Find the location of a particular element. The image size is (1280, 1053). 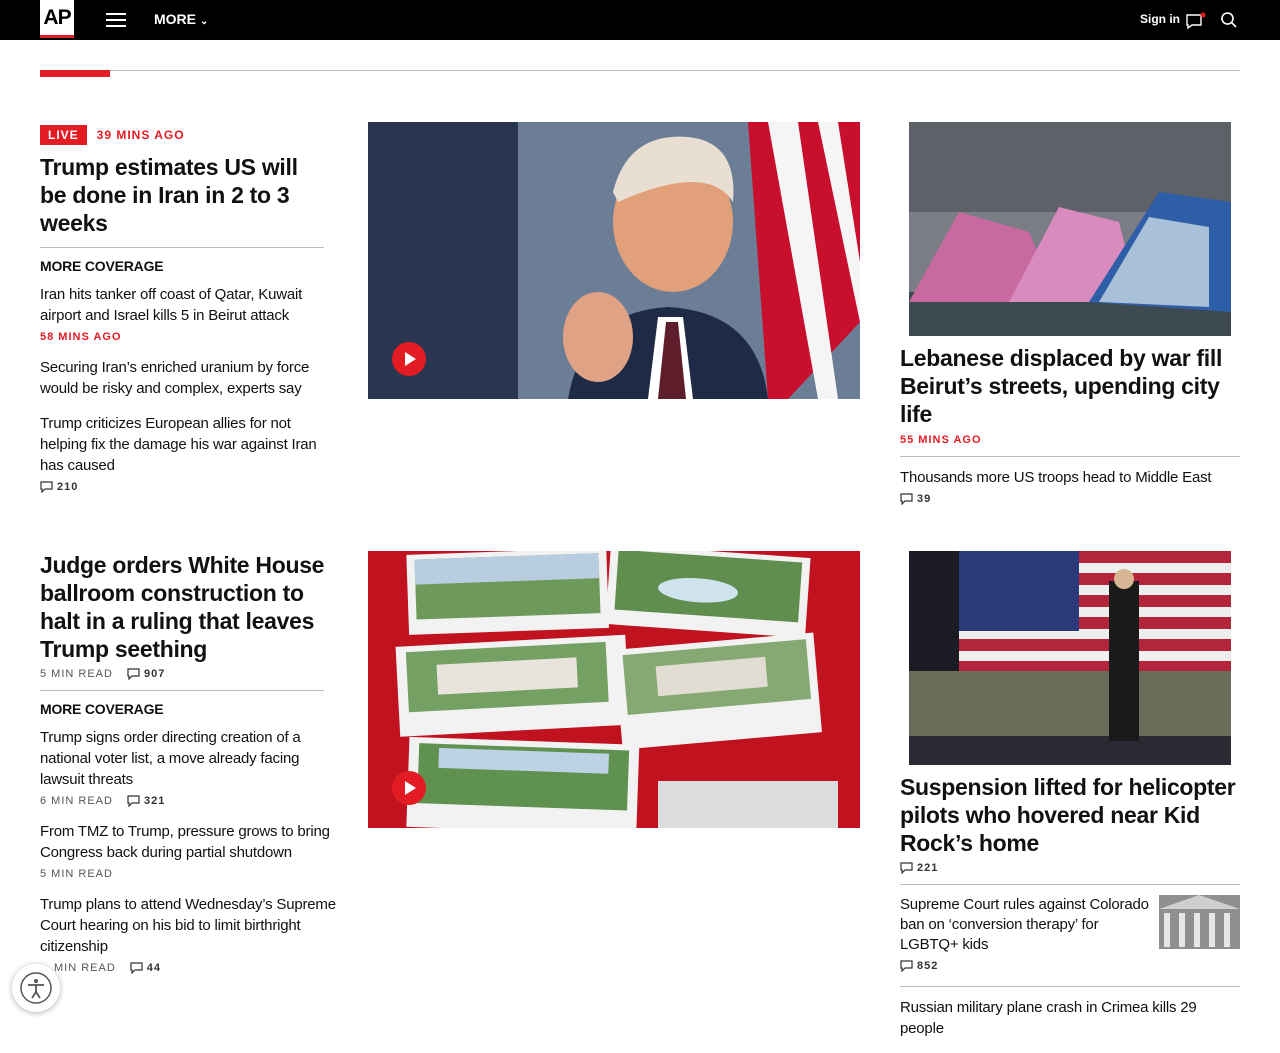

comment-count: 852 is located at coordinates (919, 966).